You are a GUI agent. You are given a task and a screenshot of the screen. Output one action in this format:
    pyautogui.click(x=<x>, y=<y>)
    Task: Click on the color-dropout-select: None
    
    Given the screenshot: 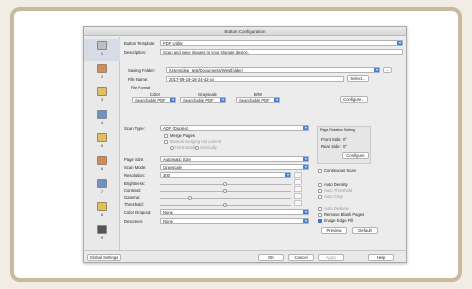 What is the action you would take?
    pyautogui.click(x=234, y=212)
    